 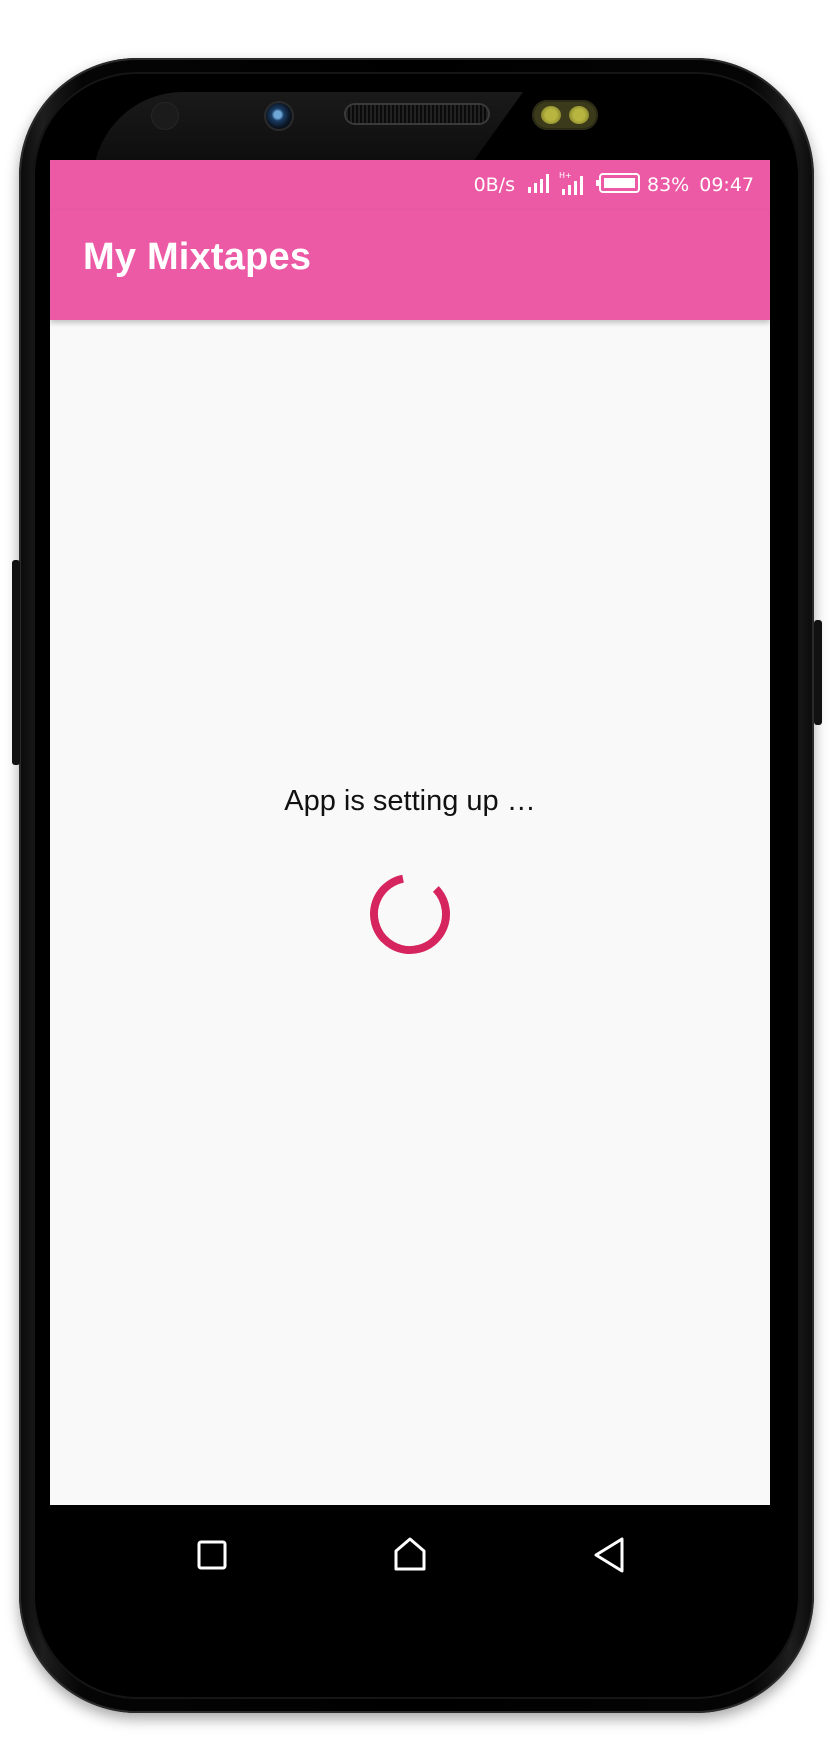 What do you see at coordinates (410, 185) in the screenshot?
I see `status-bar: 0B/s H+ 83% 09:47` at bounding box center [410, 185].